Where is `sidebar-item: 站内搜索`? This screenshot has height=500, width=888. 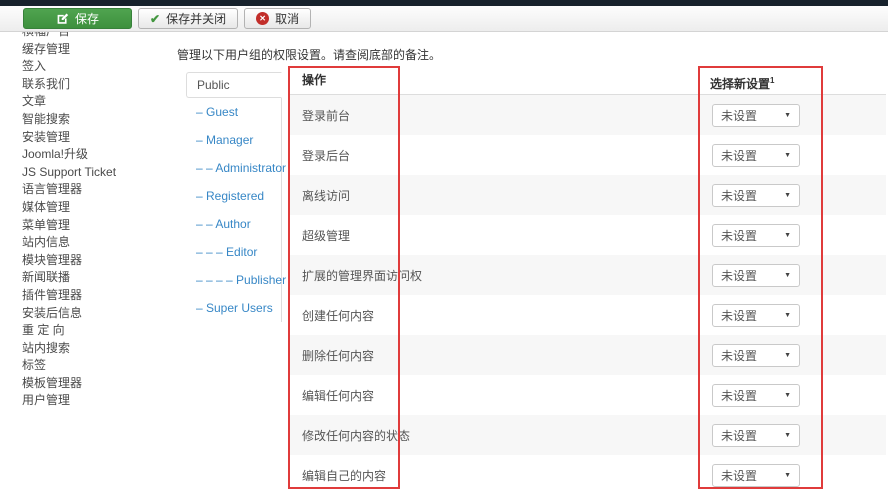
sidebar-item: 站内搜索 is located at coordinates (97, 349).